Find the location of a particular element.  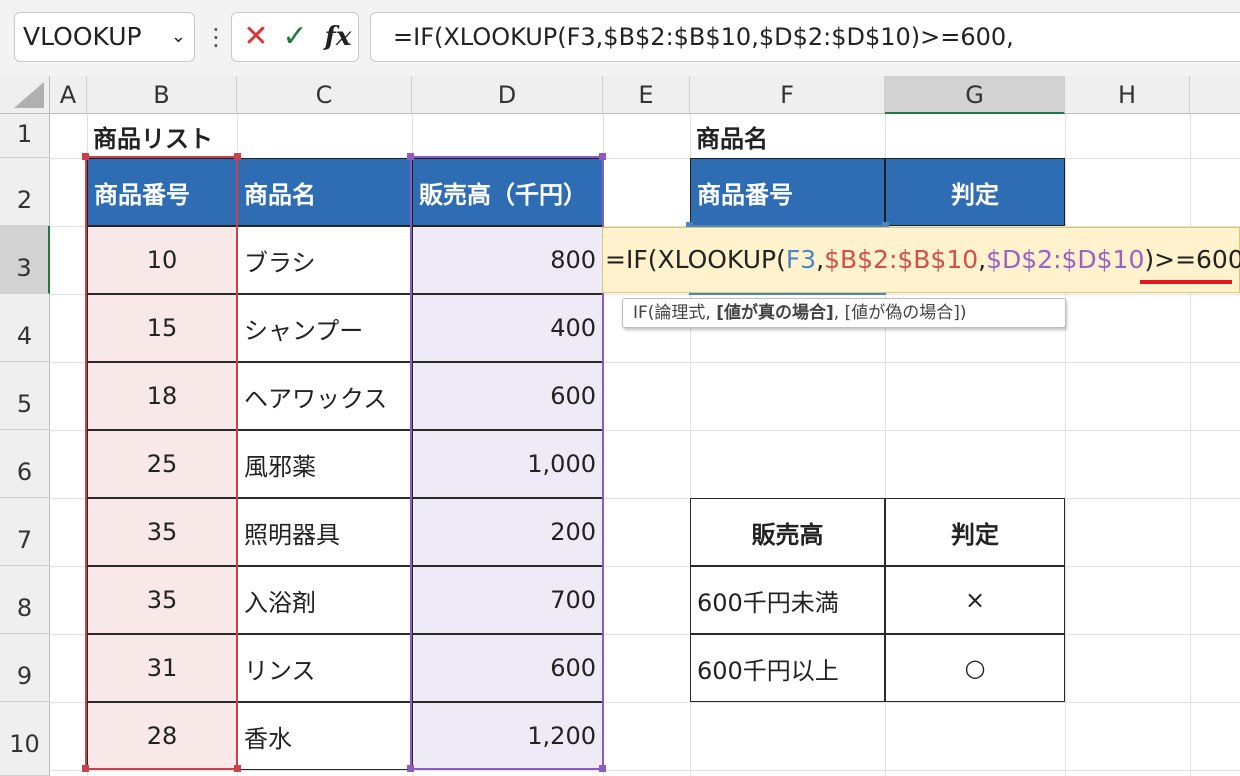

product-name-cell: リンス is located at coordinates (324, 668).